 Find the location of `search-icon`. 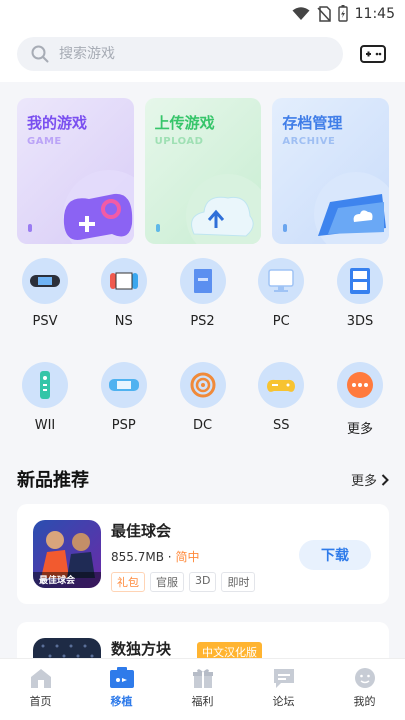

search-icon is located at coordinates (40, 54).